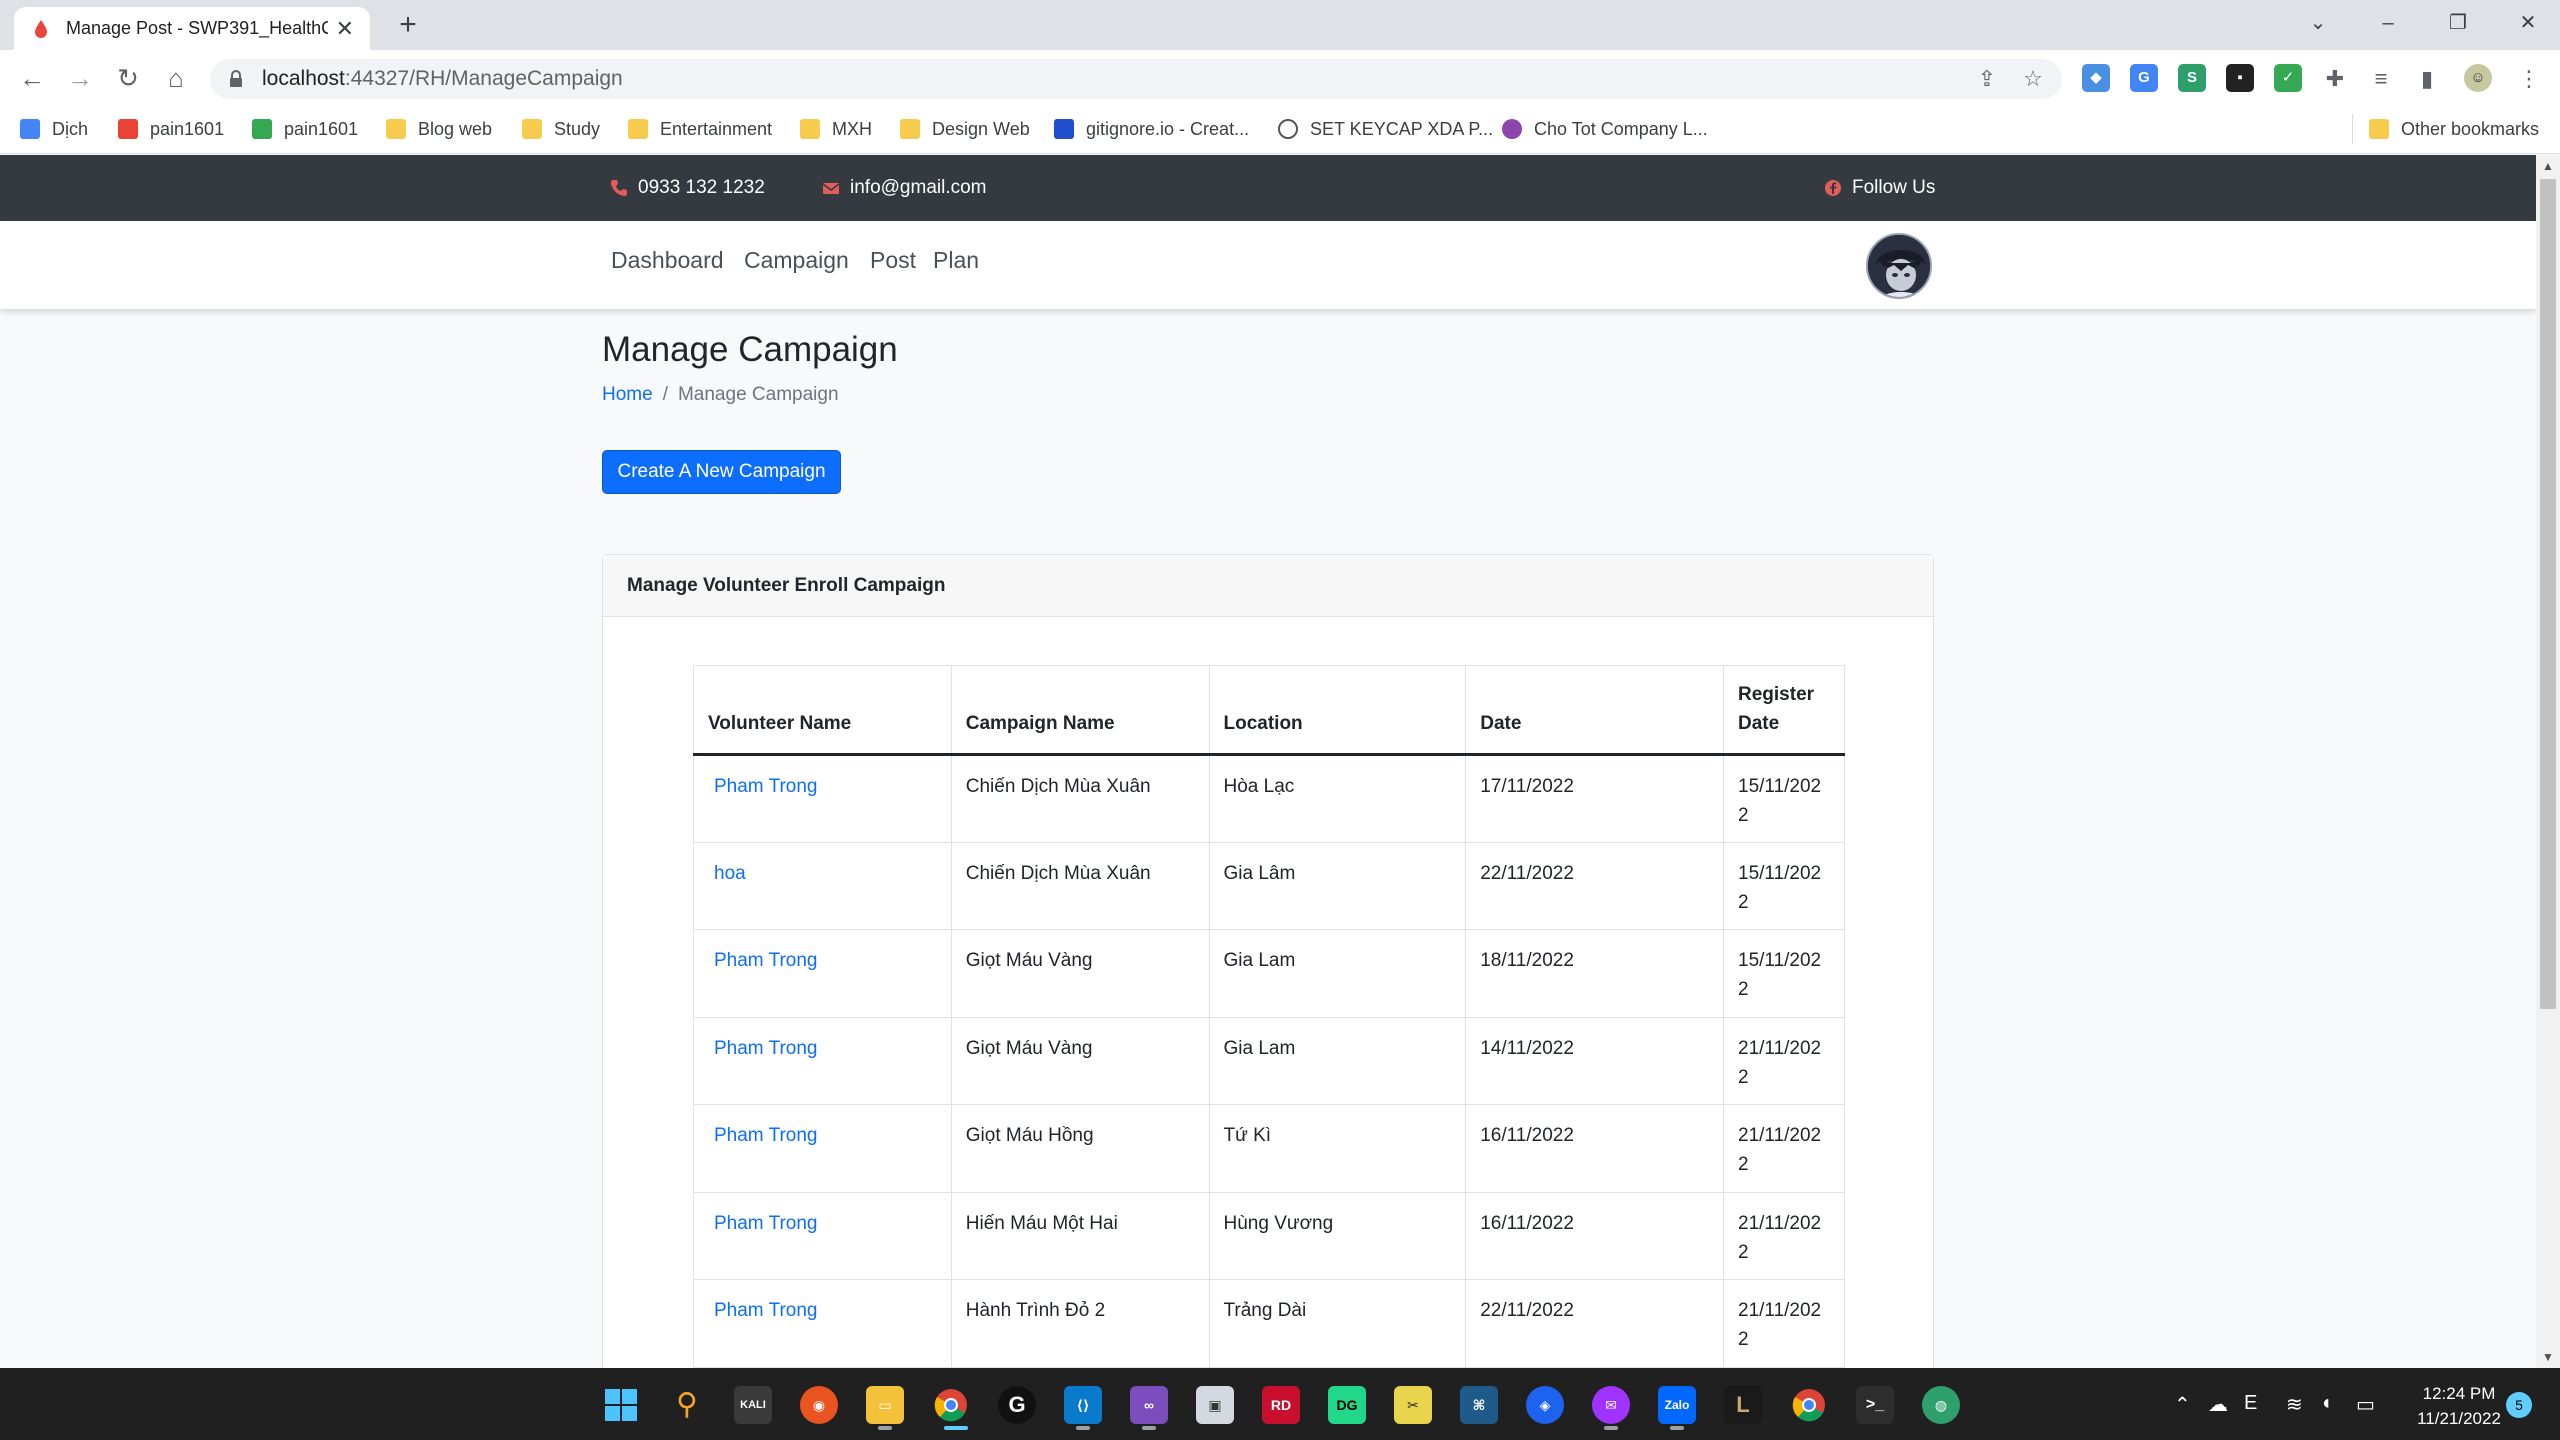  I want to click on browser-tab: Manage Post - SWP391_HealthC ✕, so click(192, 28).